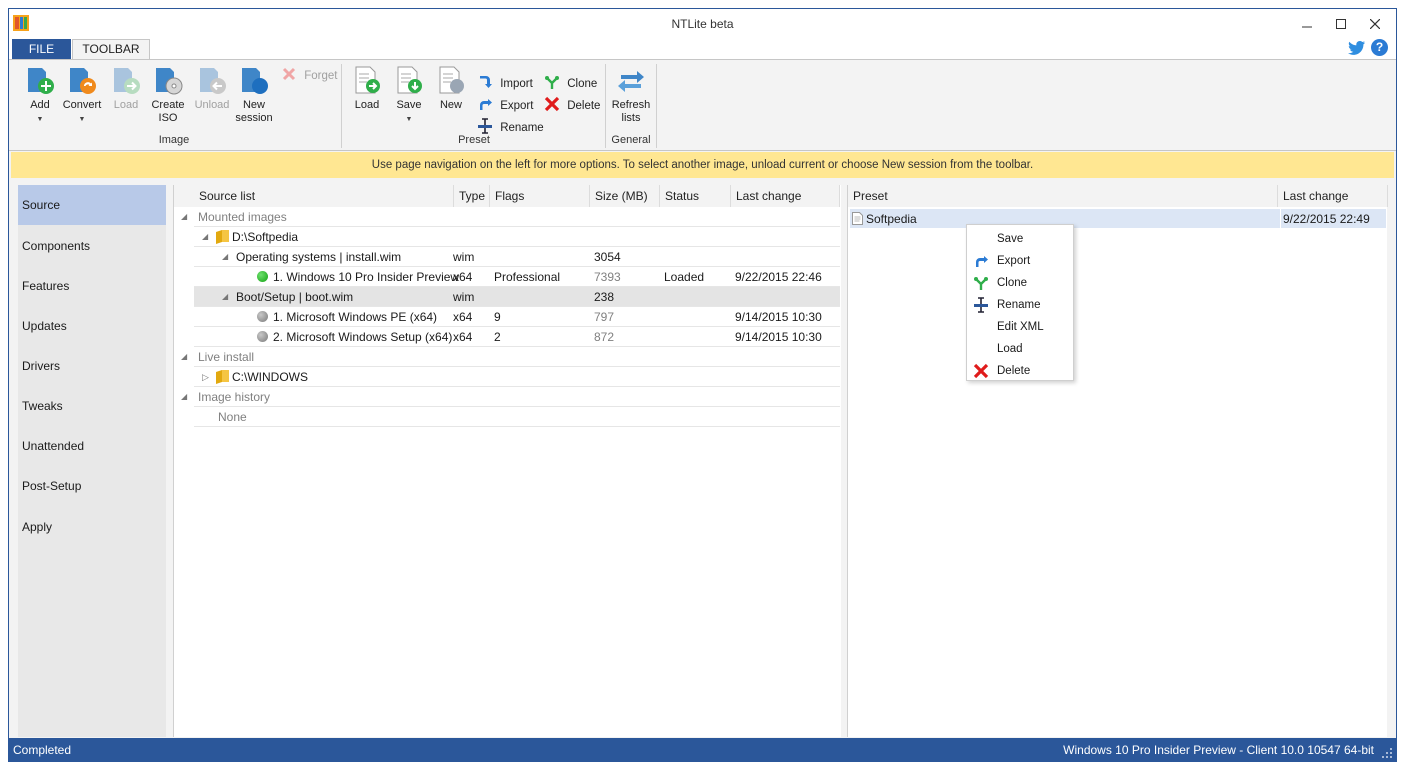 This screenshot has width=1404, height=770. Describe the element at coordinates (174, 140) in the screenshot. I see `image-group-label: Image` at that location.